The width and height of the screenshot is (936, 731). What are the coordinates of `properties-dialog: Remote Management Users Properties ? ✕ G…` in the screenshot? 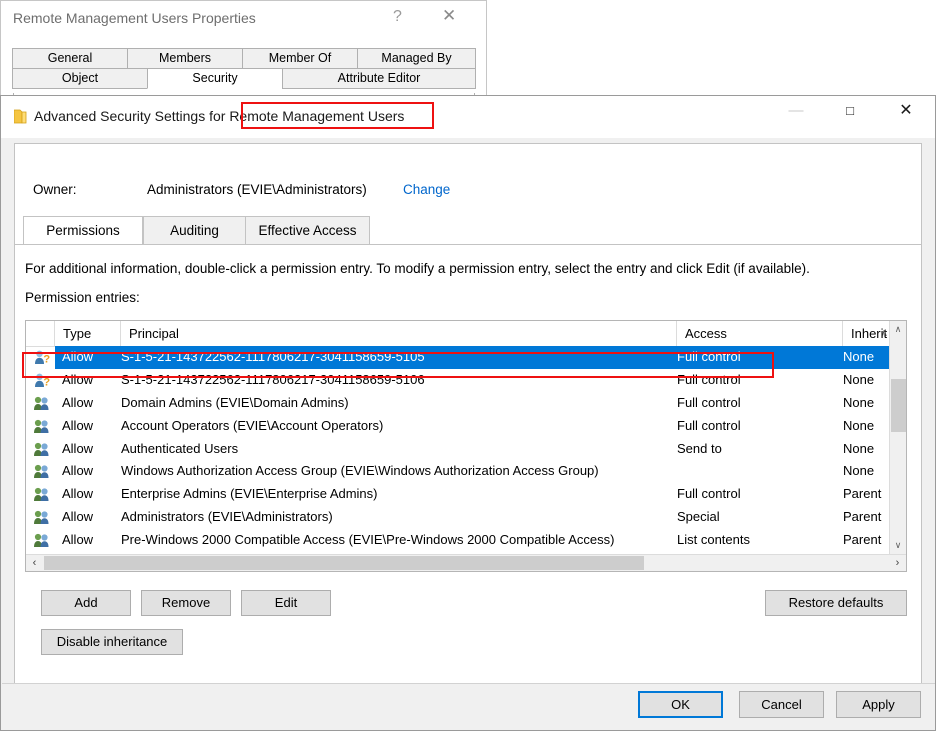 It's located at (243, 50).